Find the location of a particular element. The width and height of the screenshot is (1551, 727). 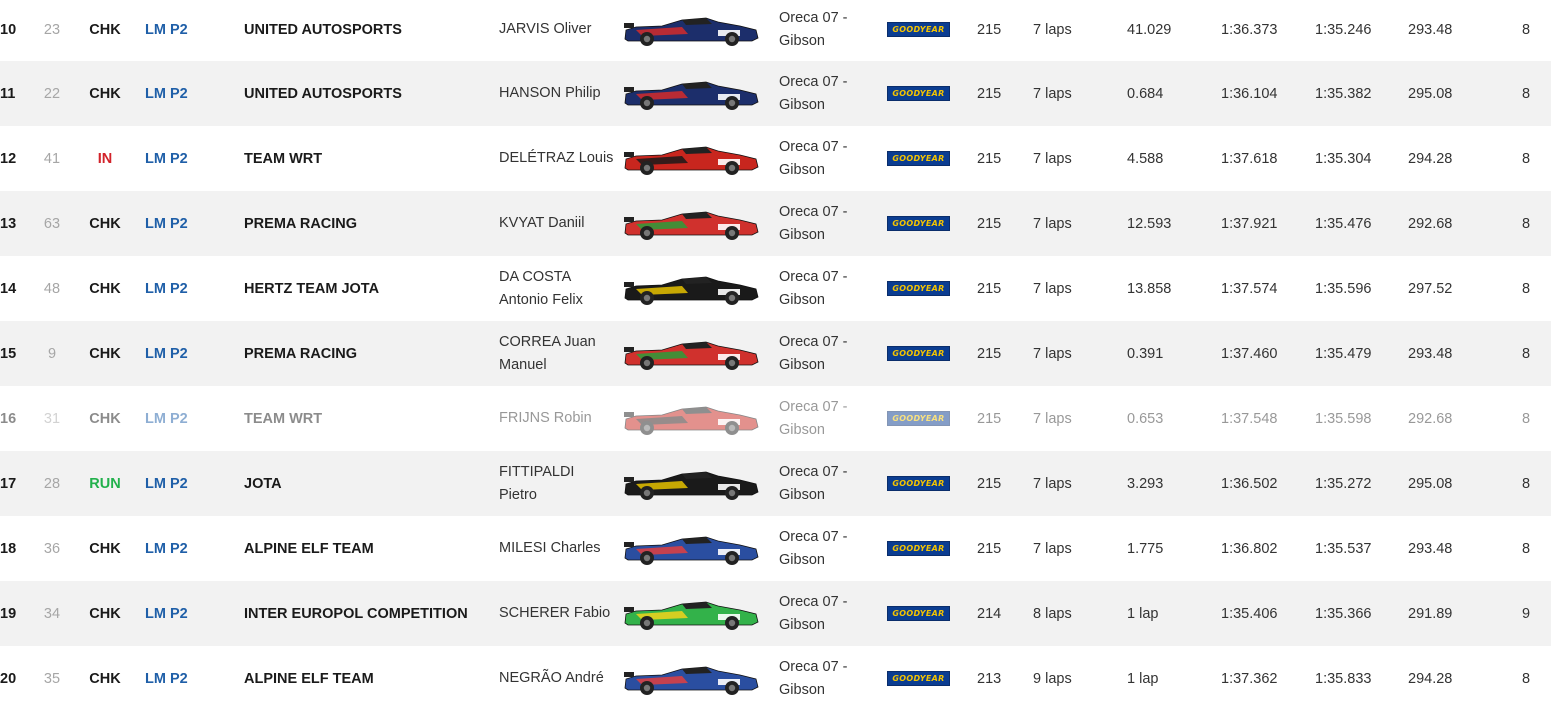

car-number: 28 is located at coordinates (52, 483).